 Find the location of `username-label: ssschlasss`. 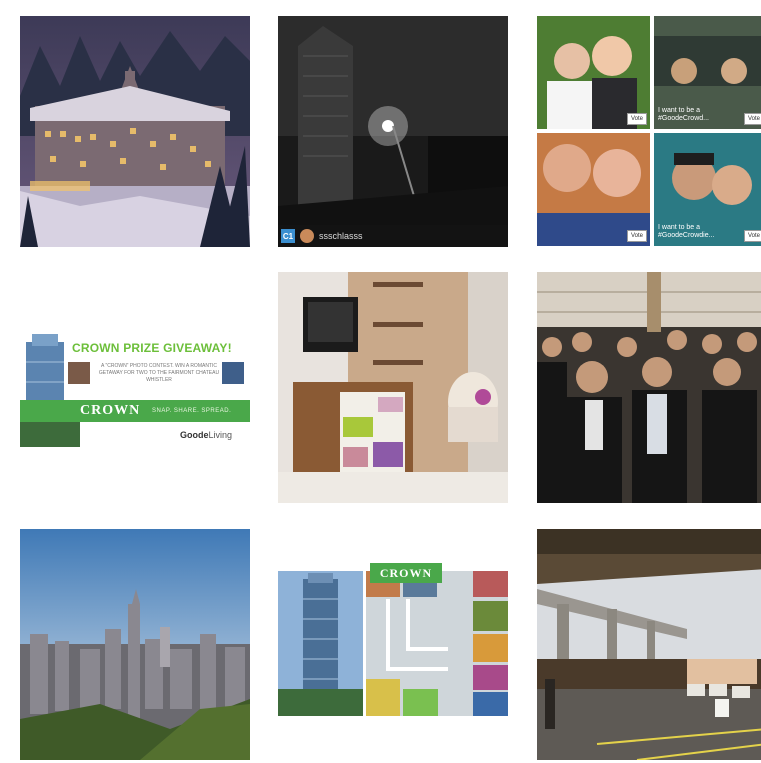

username-label: ssschlasss is located at coordinates (341, 236).